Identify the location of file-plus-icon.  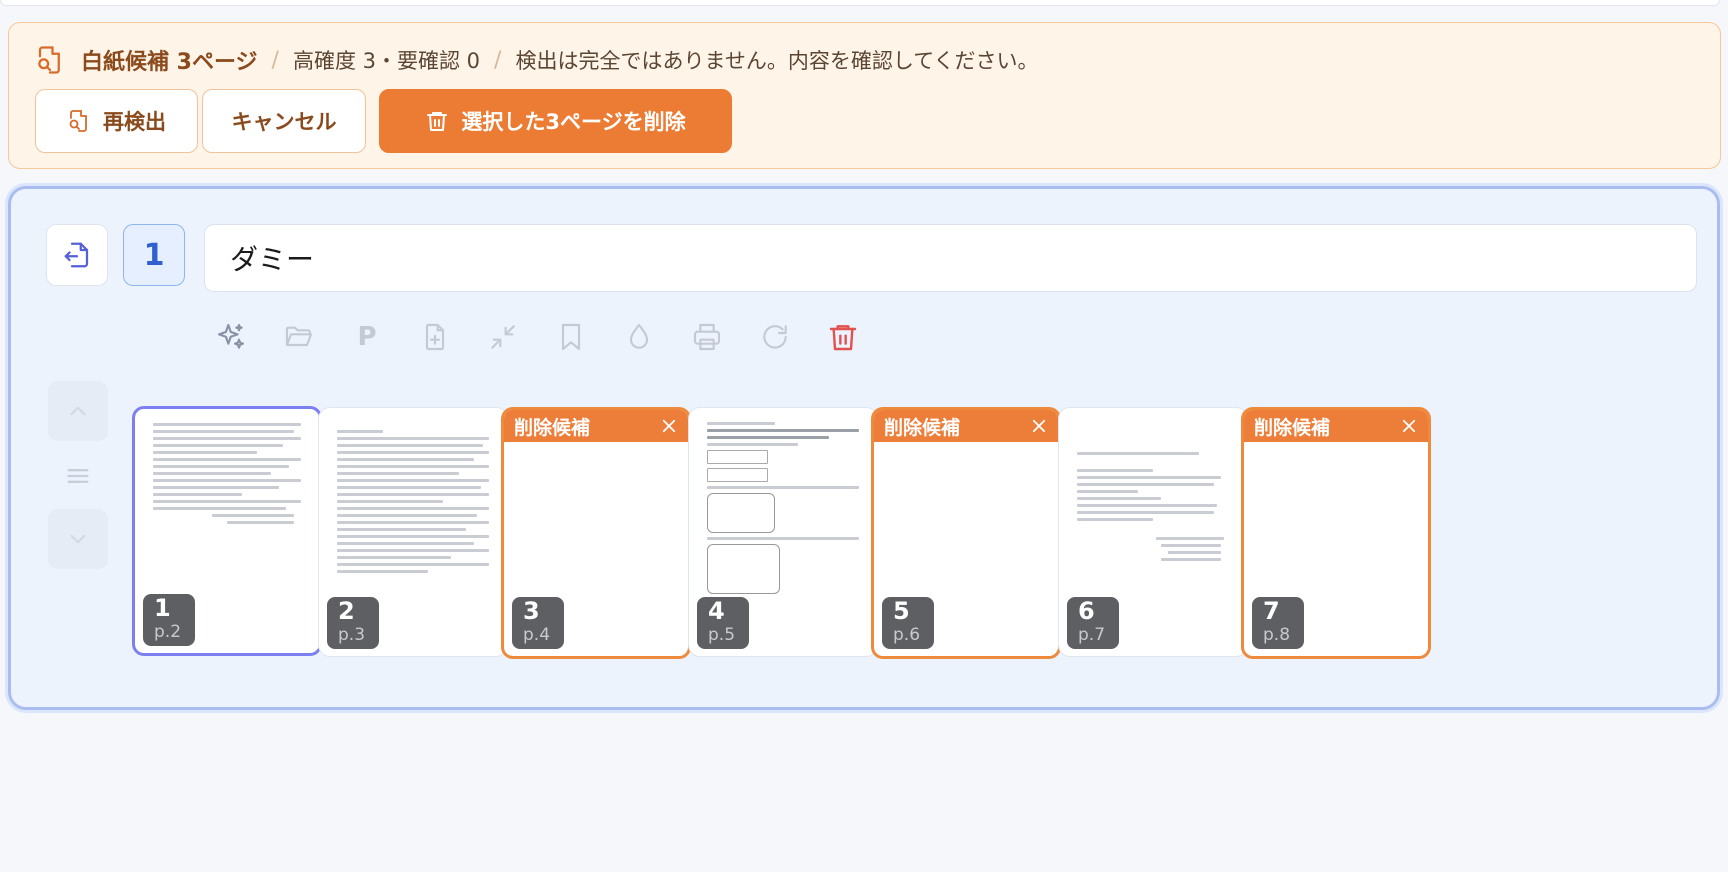
(435, 337).